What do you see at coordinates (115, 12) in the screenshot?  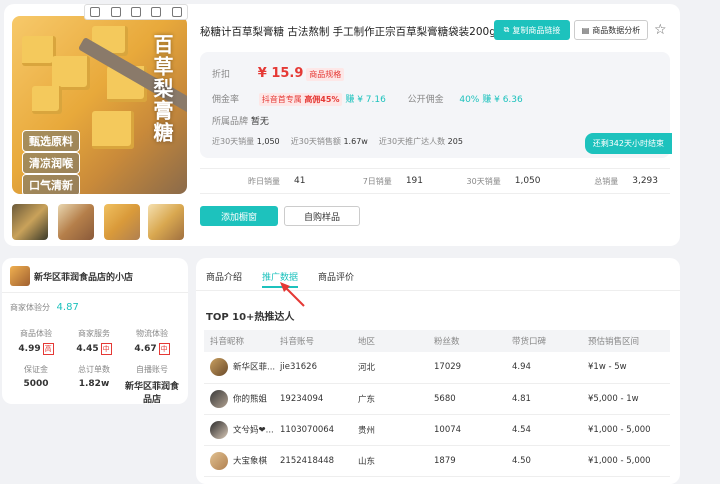 I see `expand-icon` at bounding box center [115, 12].